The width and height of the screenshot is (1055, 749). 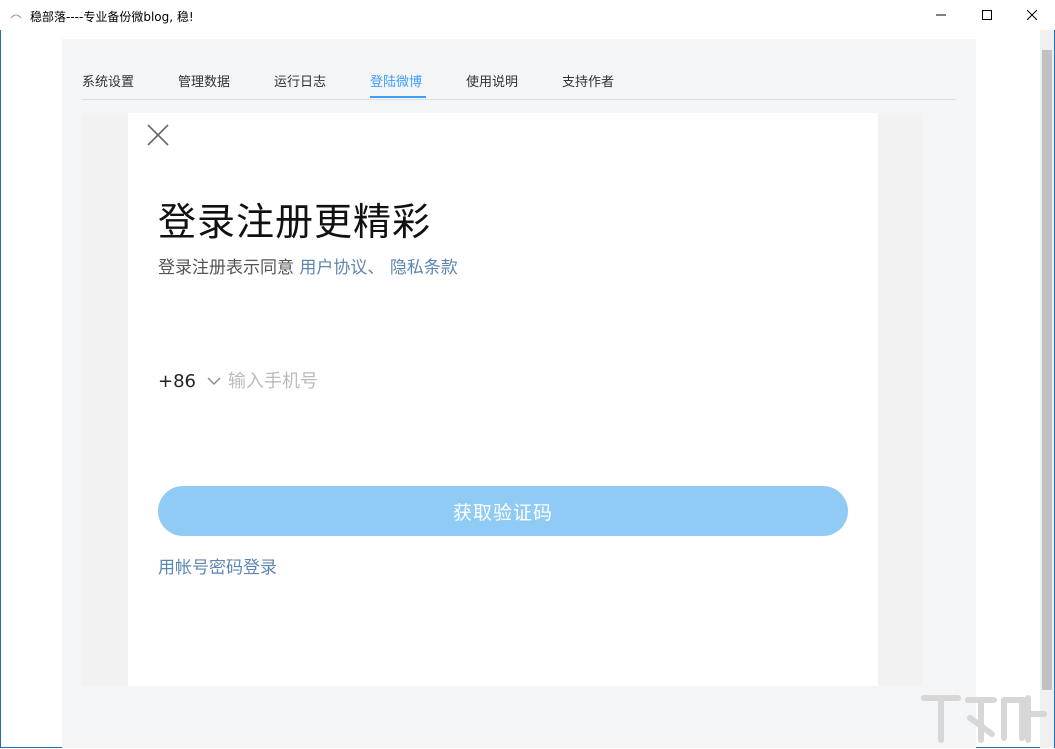 I want to click on tab-run-log: 运行日志, so click(x=300, y=80).